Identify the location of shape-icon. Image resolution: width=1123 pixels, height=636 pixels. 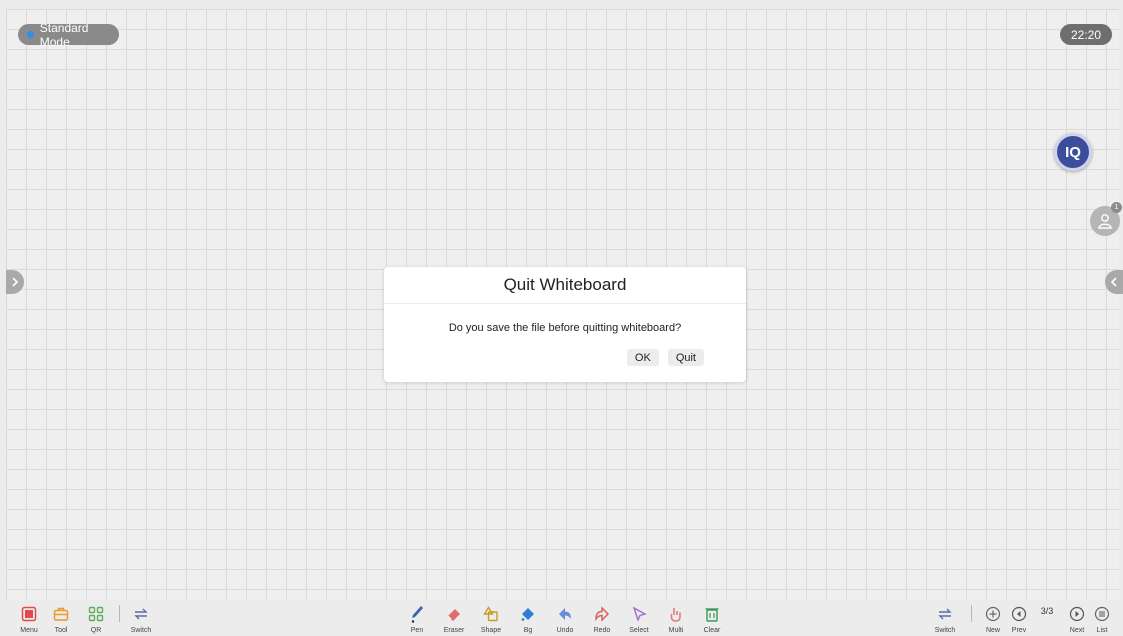
(491, 614).